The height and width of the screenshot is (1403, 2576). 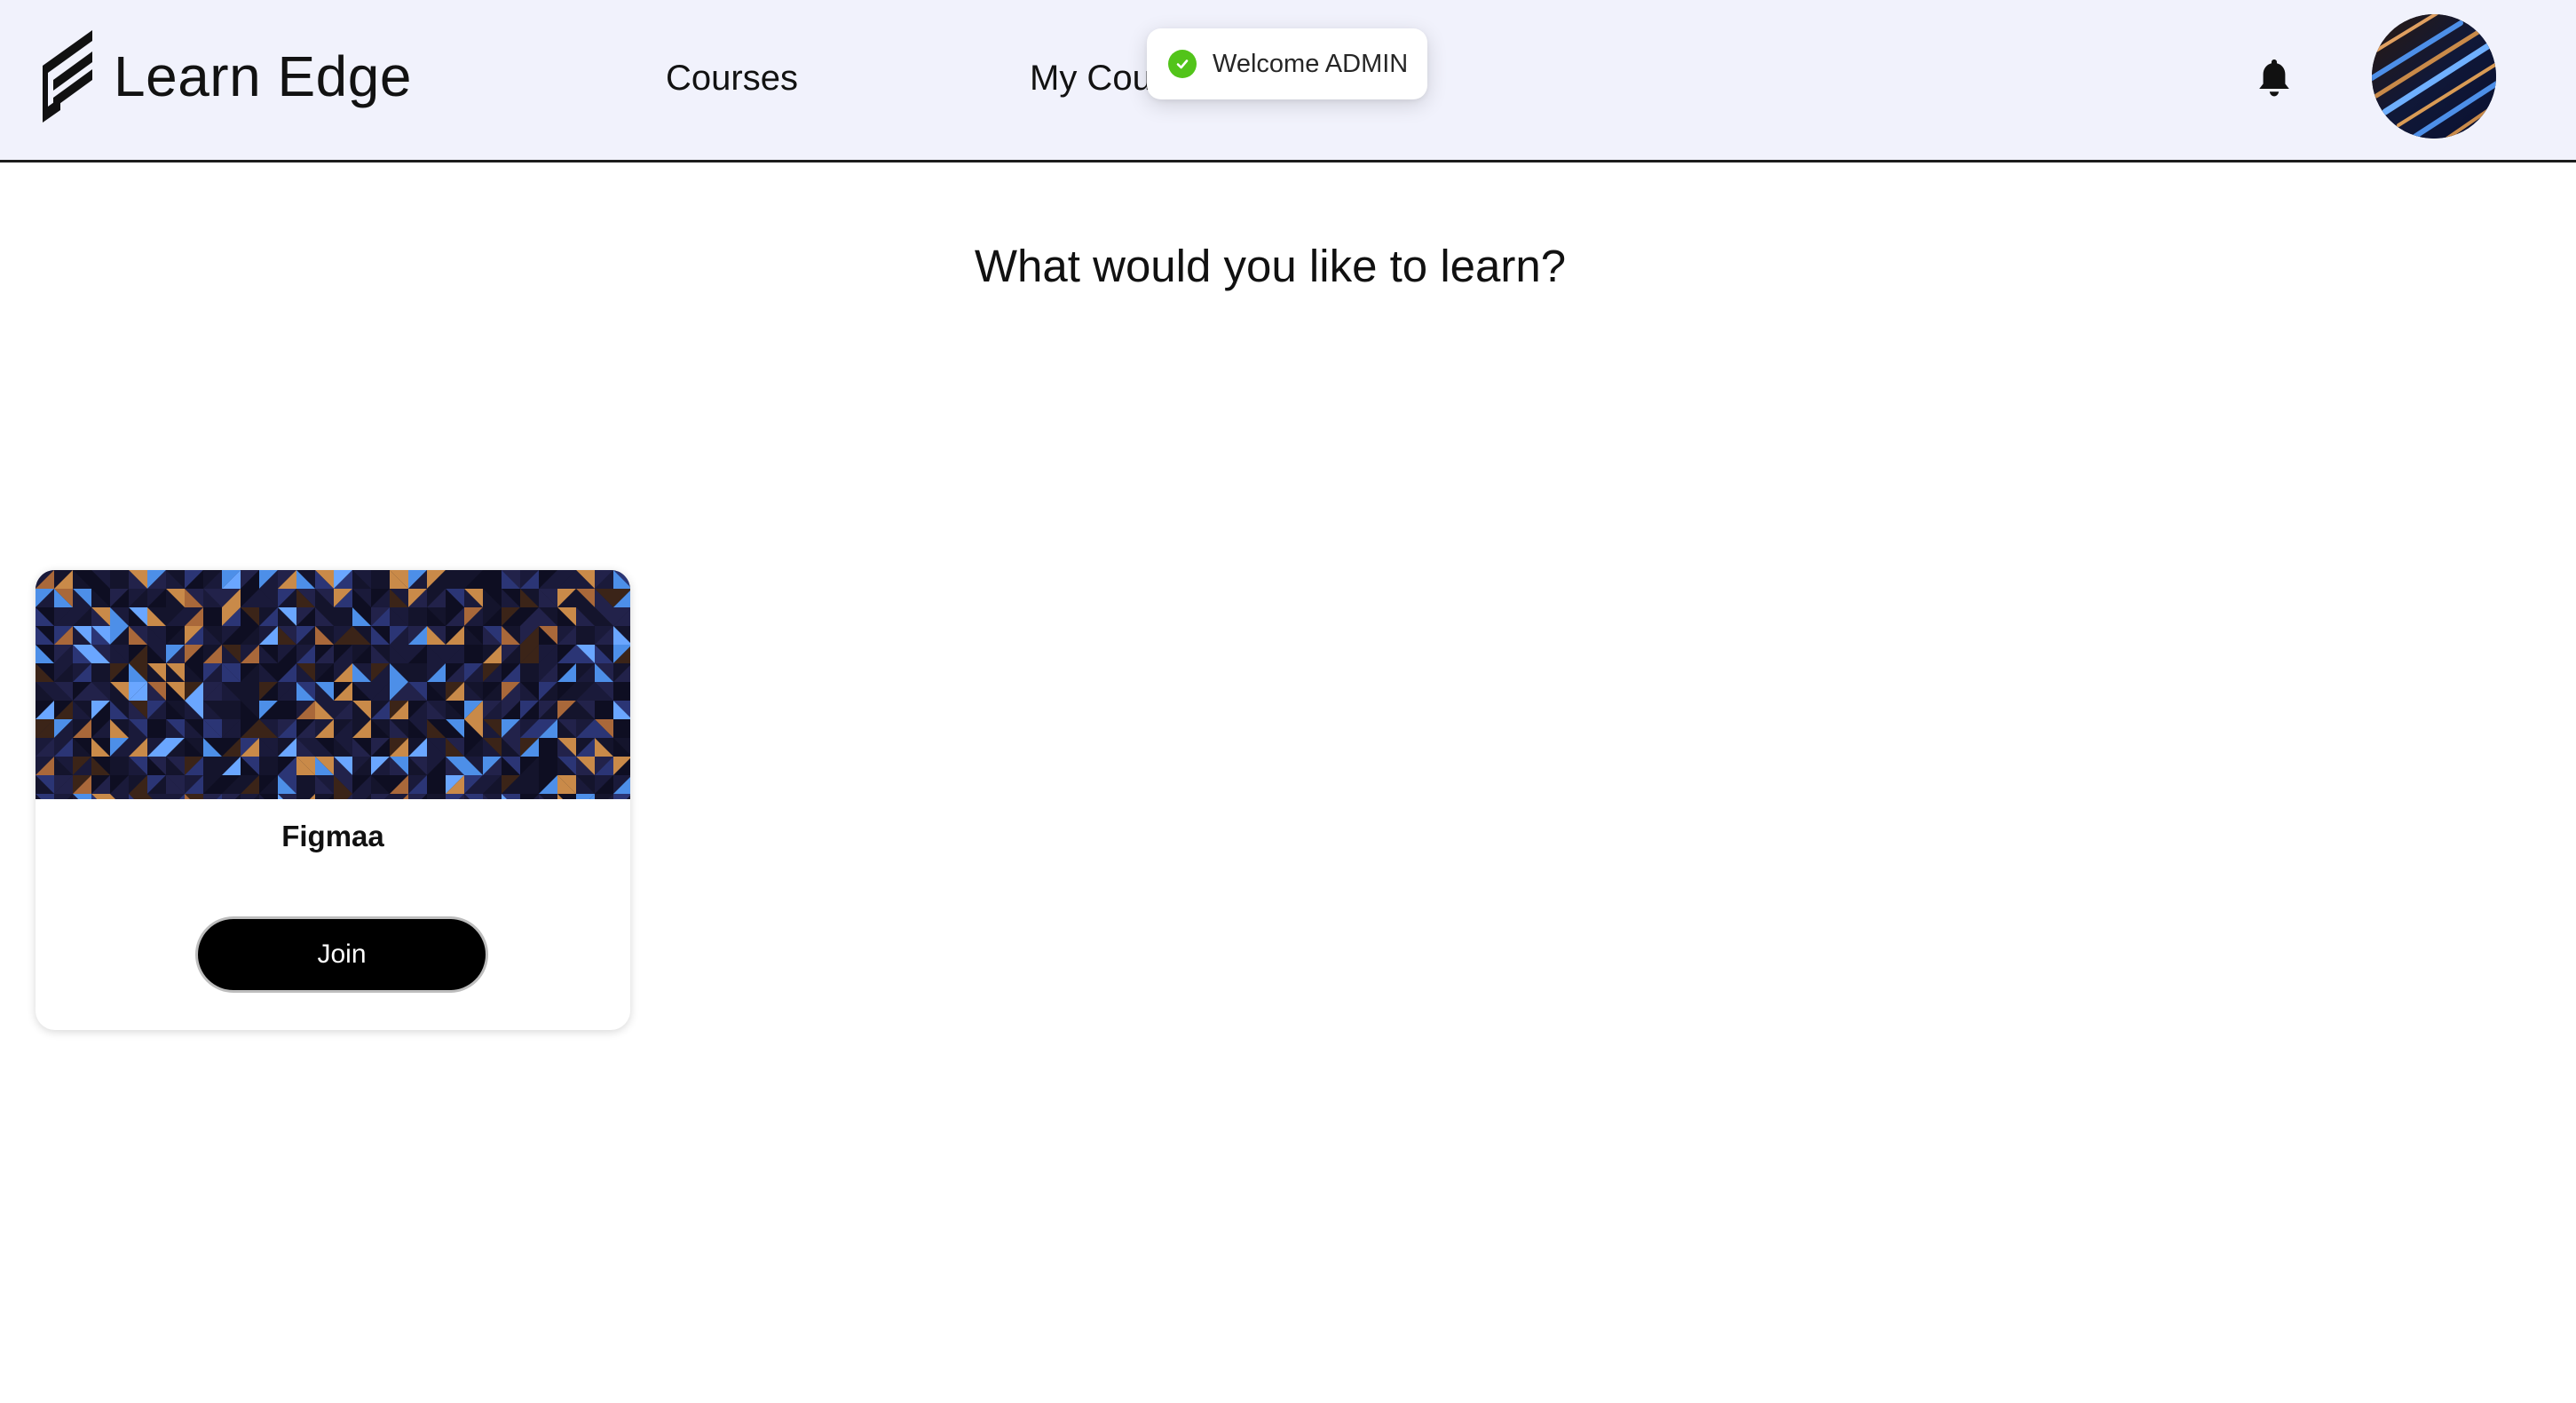 What do you see at coordinates (2274, 78) in the screenshot?
I see `bell-icon` at bounding box center [2274, 78].